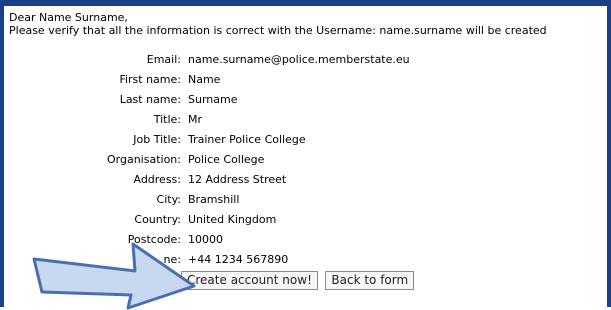 The height and width of the screenshot is (310, 611). I want to click on phone-value: +44 1234 567890, so click(238, 259).